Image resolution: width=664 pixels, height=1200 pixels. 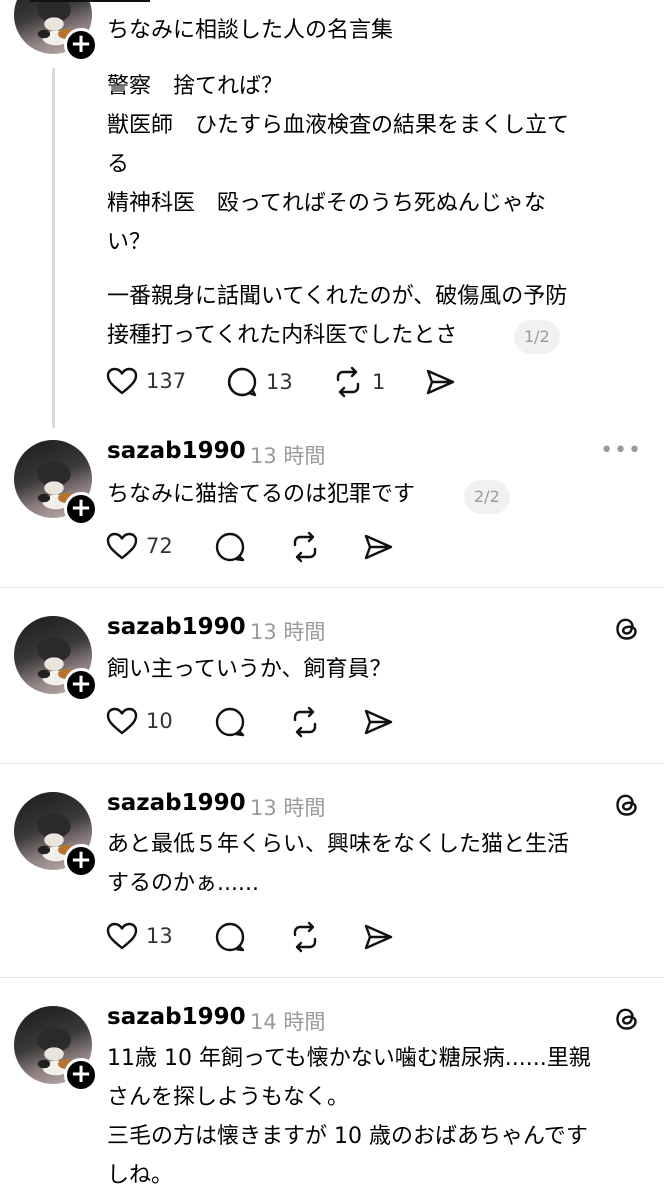 I want to click on post-text: ちなみに猫捨てるのは犯罪です, so click(x=261, y=494).